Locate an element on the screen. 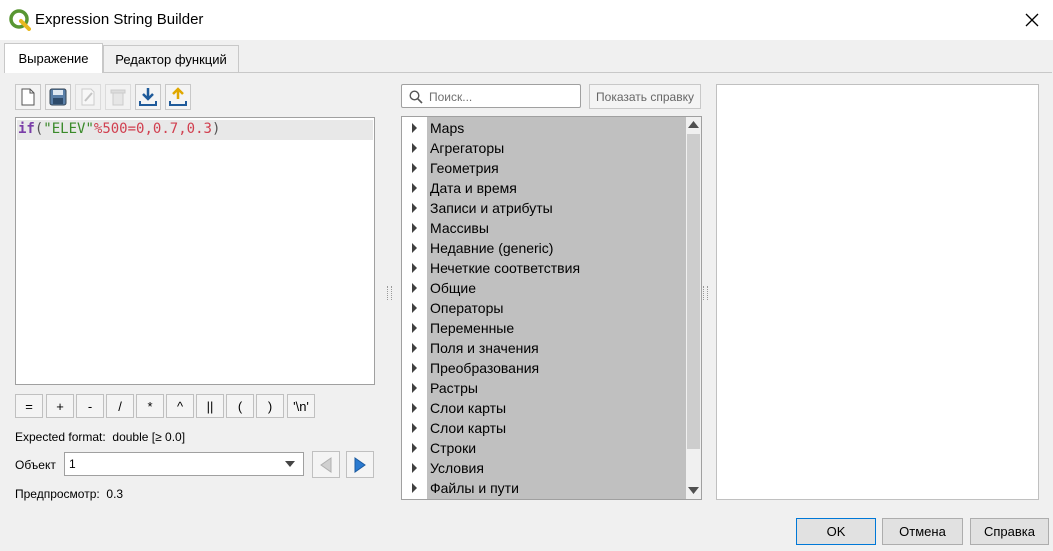  cancel-button: Отмена is located at coordinates (922, 531).